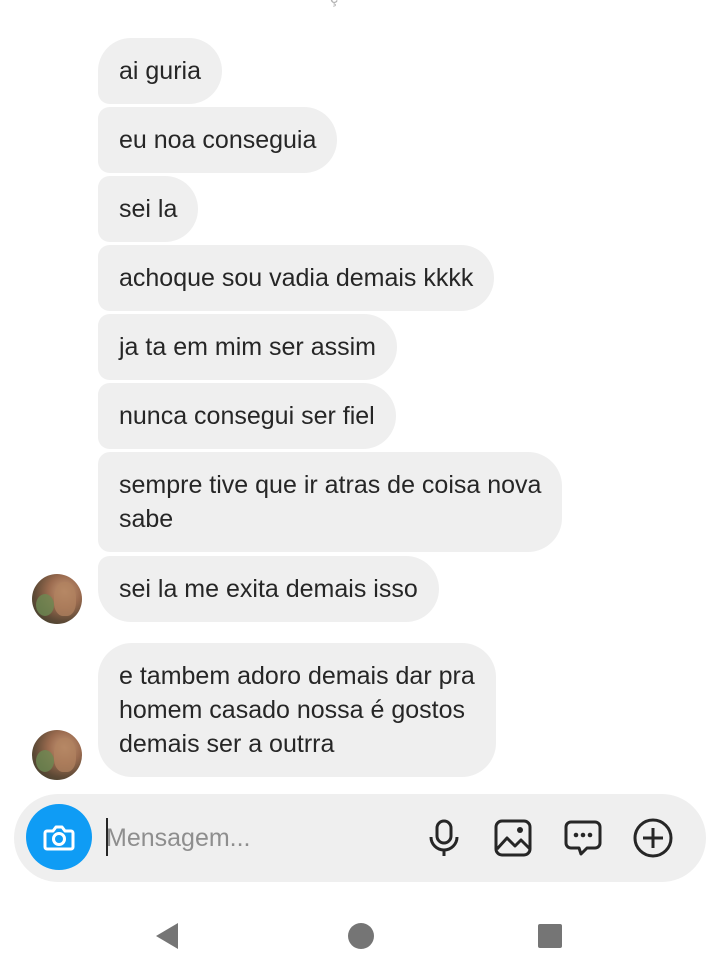 The image size is (720, 979). I want to click on nav-back-button, so click(167, 936).